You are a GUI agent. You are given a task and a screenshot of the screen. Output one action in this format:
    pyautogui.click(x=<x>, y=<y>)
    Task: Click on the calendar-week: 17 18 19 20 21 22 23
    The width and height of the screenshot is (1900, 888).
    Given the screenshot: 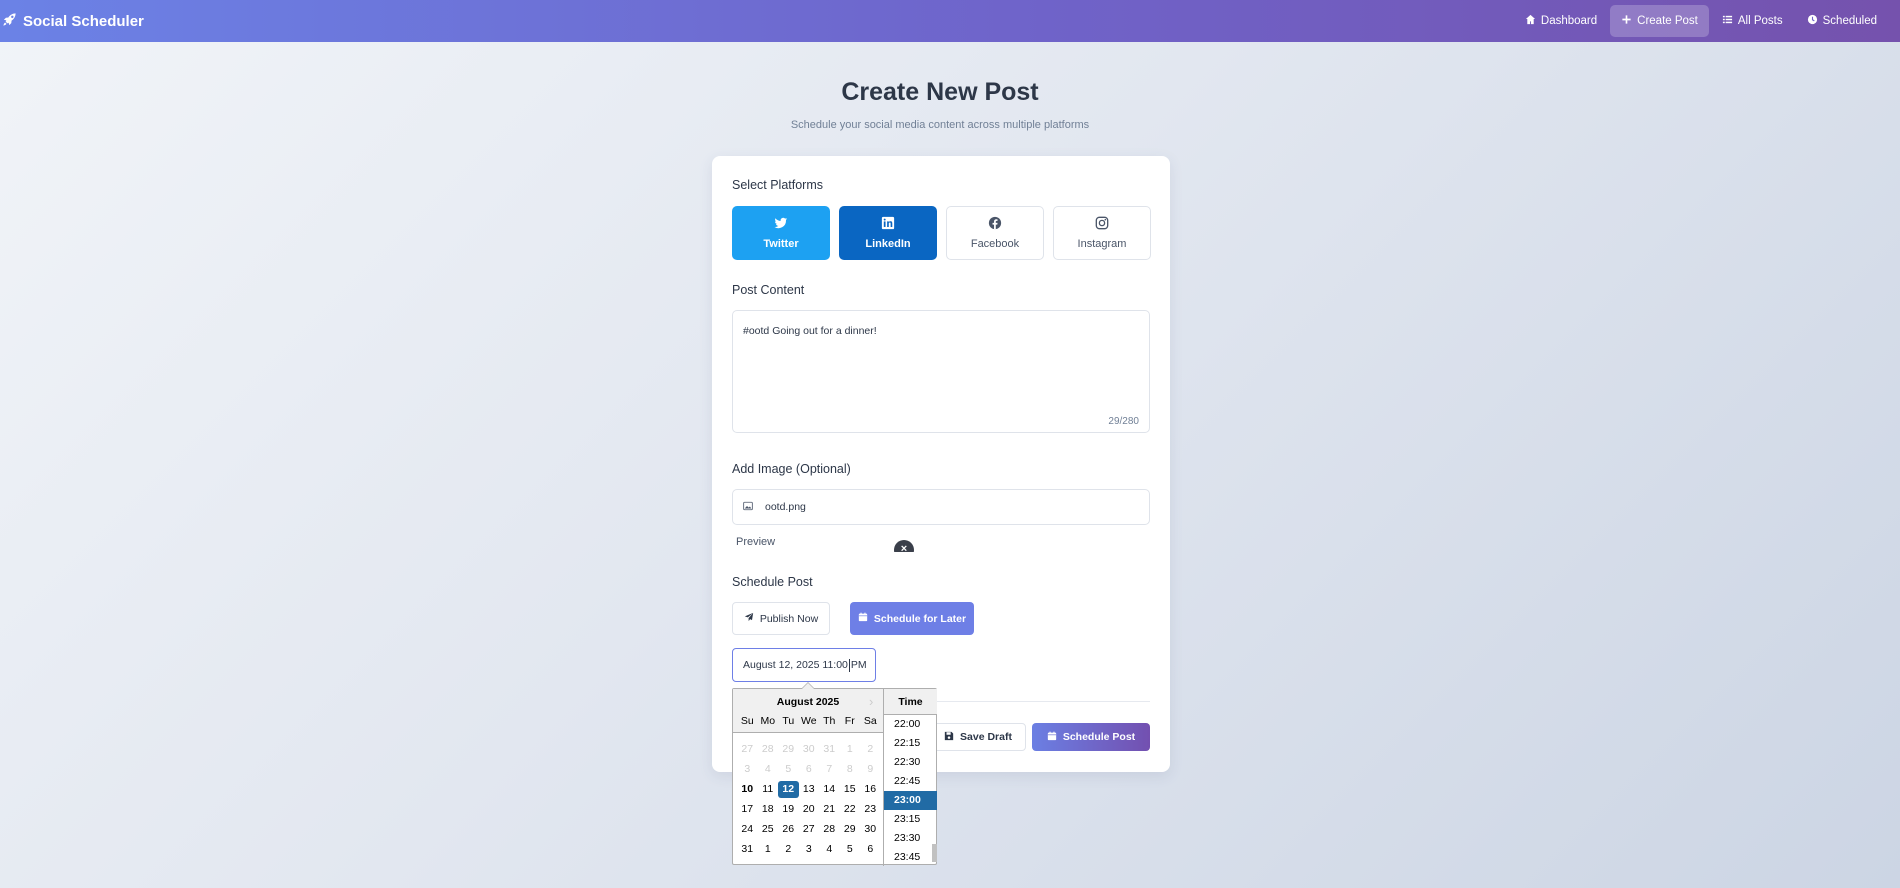 What is the action you would take?
    pyautogui.click(x=809, y=809)
    